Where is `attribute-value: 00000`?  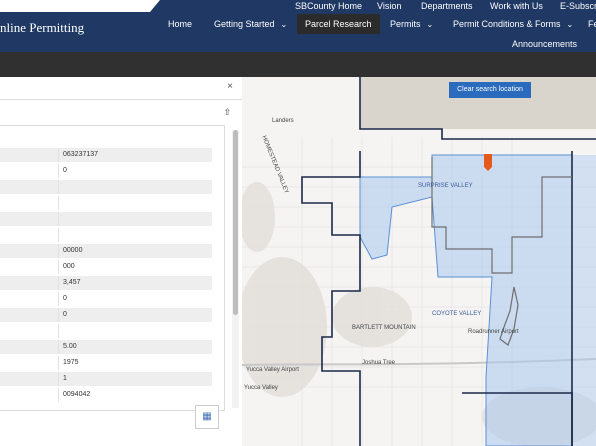 attribute-value: 00000 is located at coordinates (73, 250).